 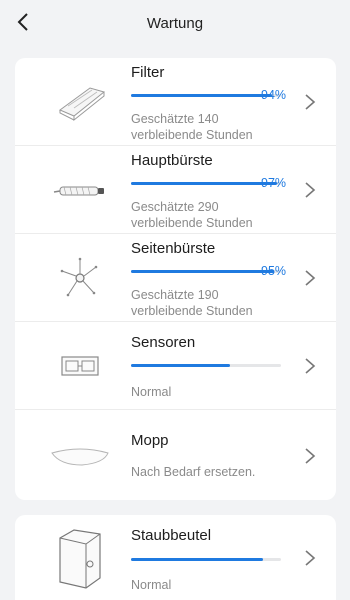 I want to click on item-name: Mopp, so click(x=150, y=440).